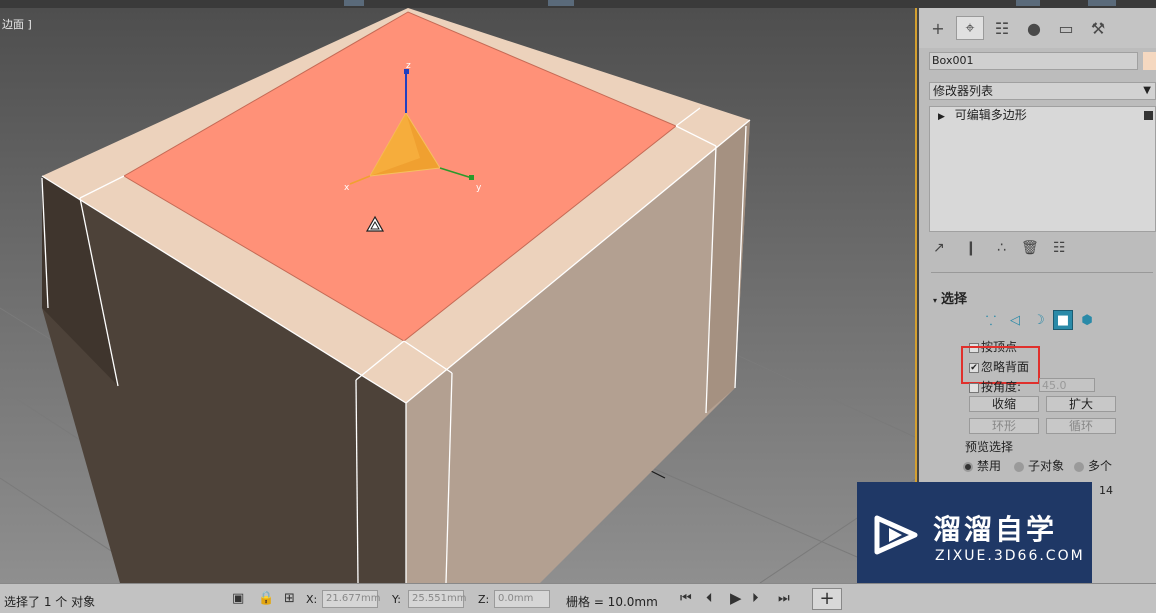 Image resolution: width=1156 pixels, height=613 pixels. I want to click on rollout-divider, so click(1042, 272).